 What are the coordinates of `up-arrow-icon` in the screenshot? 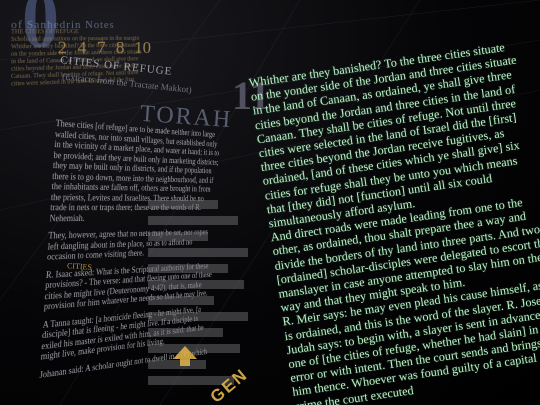 It's located at (185, 356).